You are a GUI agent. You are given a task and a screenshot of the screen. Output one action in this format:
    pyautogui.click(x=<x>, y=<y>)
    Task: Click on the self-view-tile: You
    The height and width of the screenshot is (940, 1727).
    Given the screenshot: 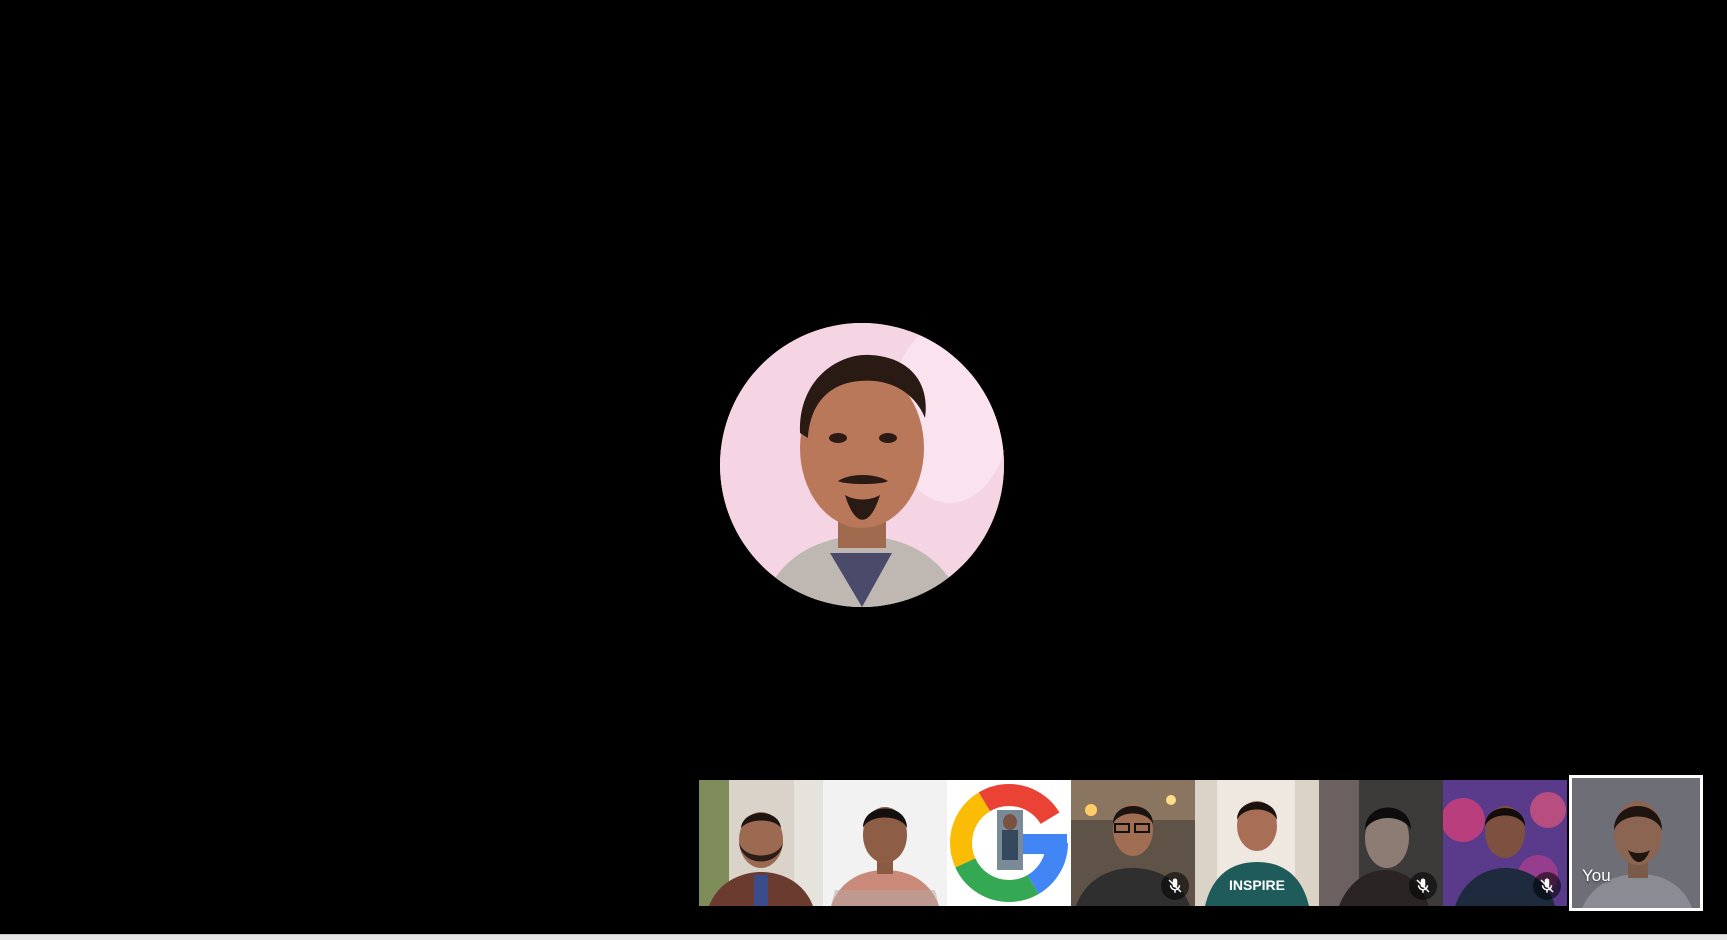 What is the action you would take?
    pyautogui.click(x=1636, y=843)
    